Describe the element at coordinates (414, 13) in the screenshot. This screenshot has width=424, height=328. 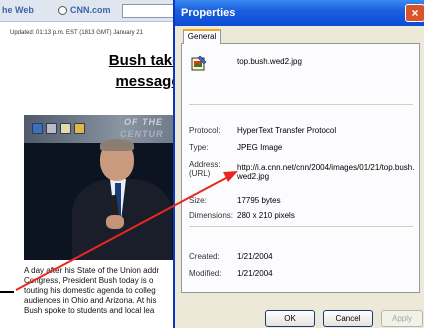
I see `close-button: ×` at that location.